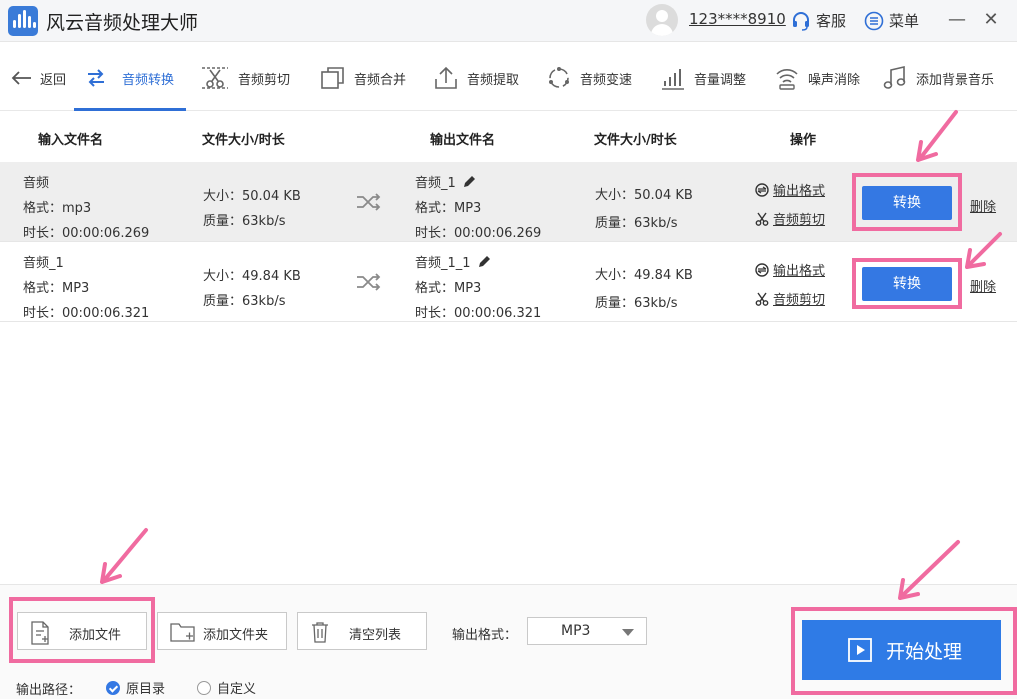 This screenshot has height=699, width=1017. Describe the element at coordinates (264, 80) in the screenshot. I see `tab-label: 音频剪切` at that location.